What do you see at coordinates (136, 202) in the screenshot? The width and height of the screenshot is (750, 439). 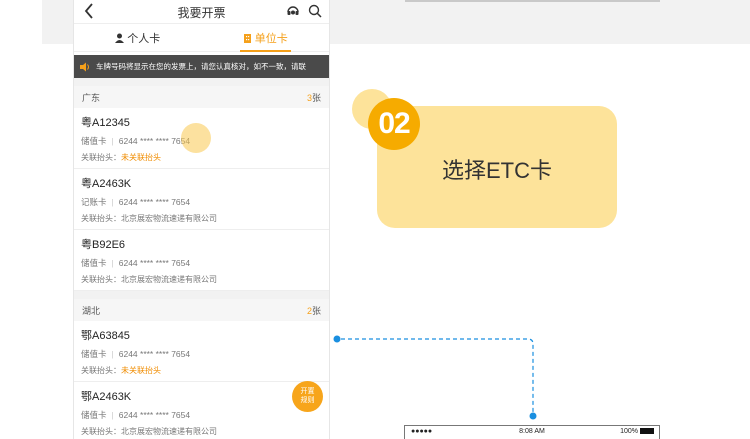 I see `card-info: 记账卡 | 6244 **** **** 7654` at bounding box center [136, 202].